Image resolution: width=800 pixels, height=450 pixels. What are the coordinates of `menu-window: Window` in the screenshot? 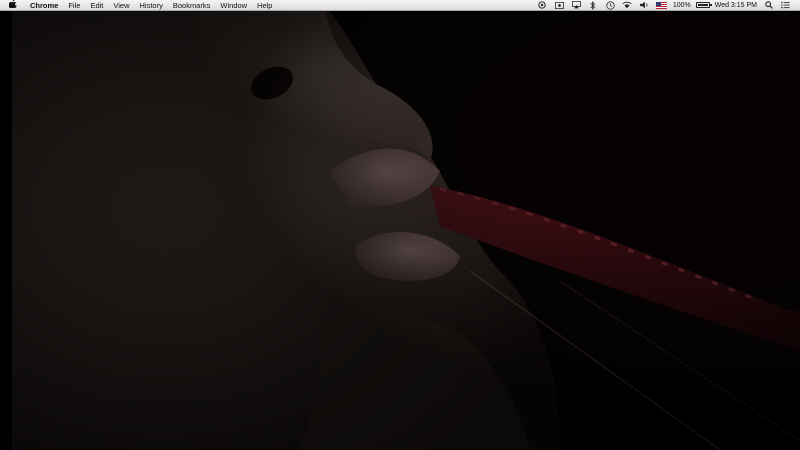 It's located at (233, 5).